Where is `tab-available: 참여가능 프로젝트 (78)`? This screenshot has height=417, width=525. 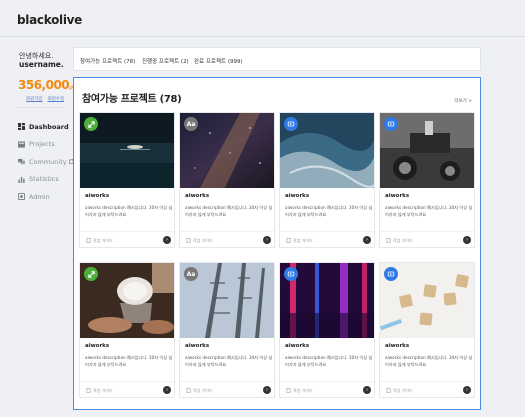
tab-available: 참여가능 프로젝트 (78) is located at coordinates (107, 61).